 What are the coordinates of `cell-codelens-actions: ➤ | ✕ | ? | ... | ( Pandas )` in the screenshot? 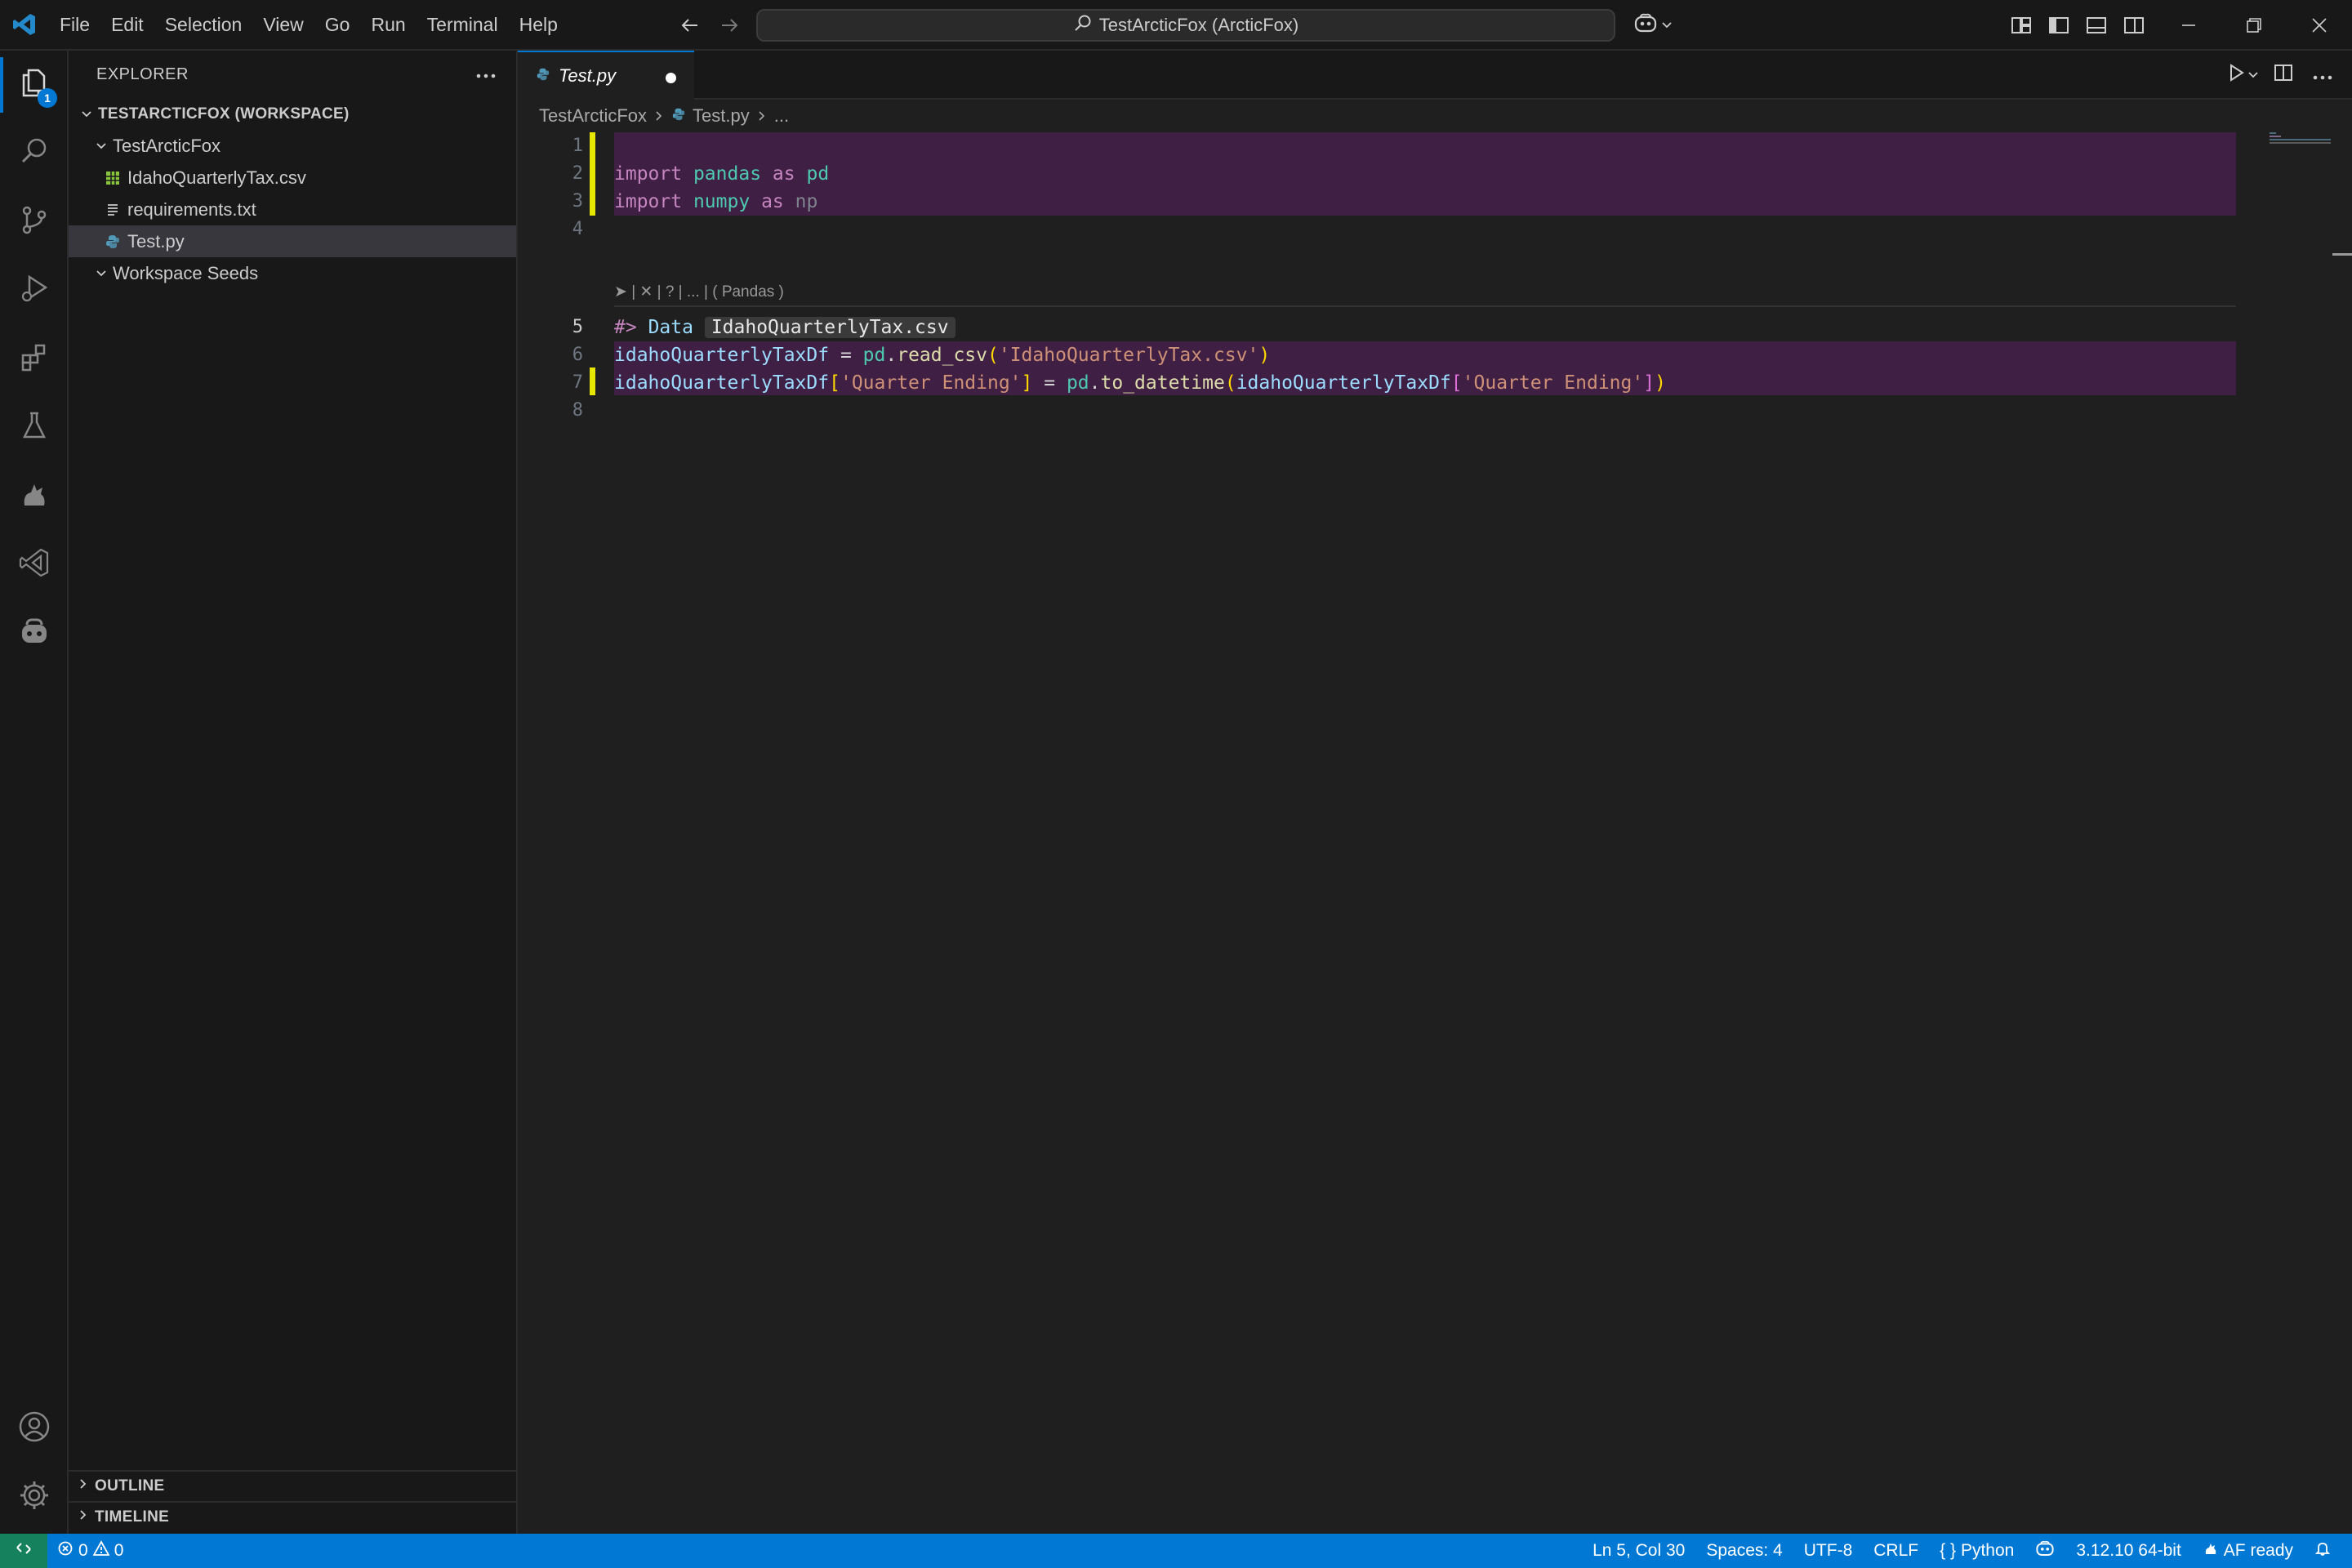 It's located at (699, 292).